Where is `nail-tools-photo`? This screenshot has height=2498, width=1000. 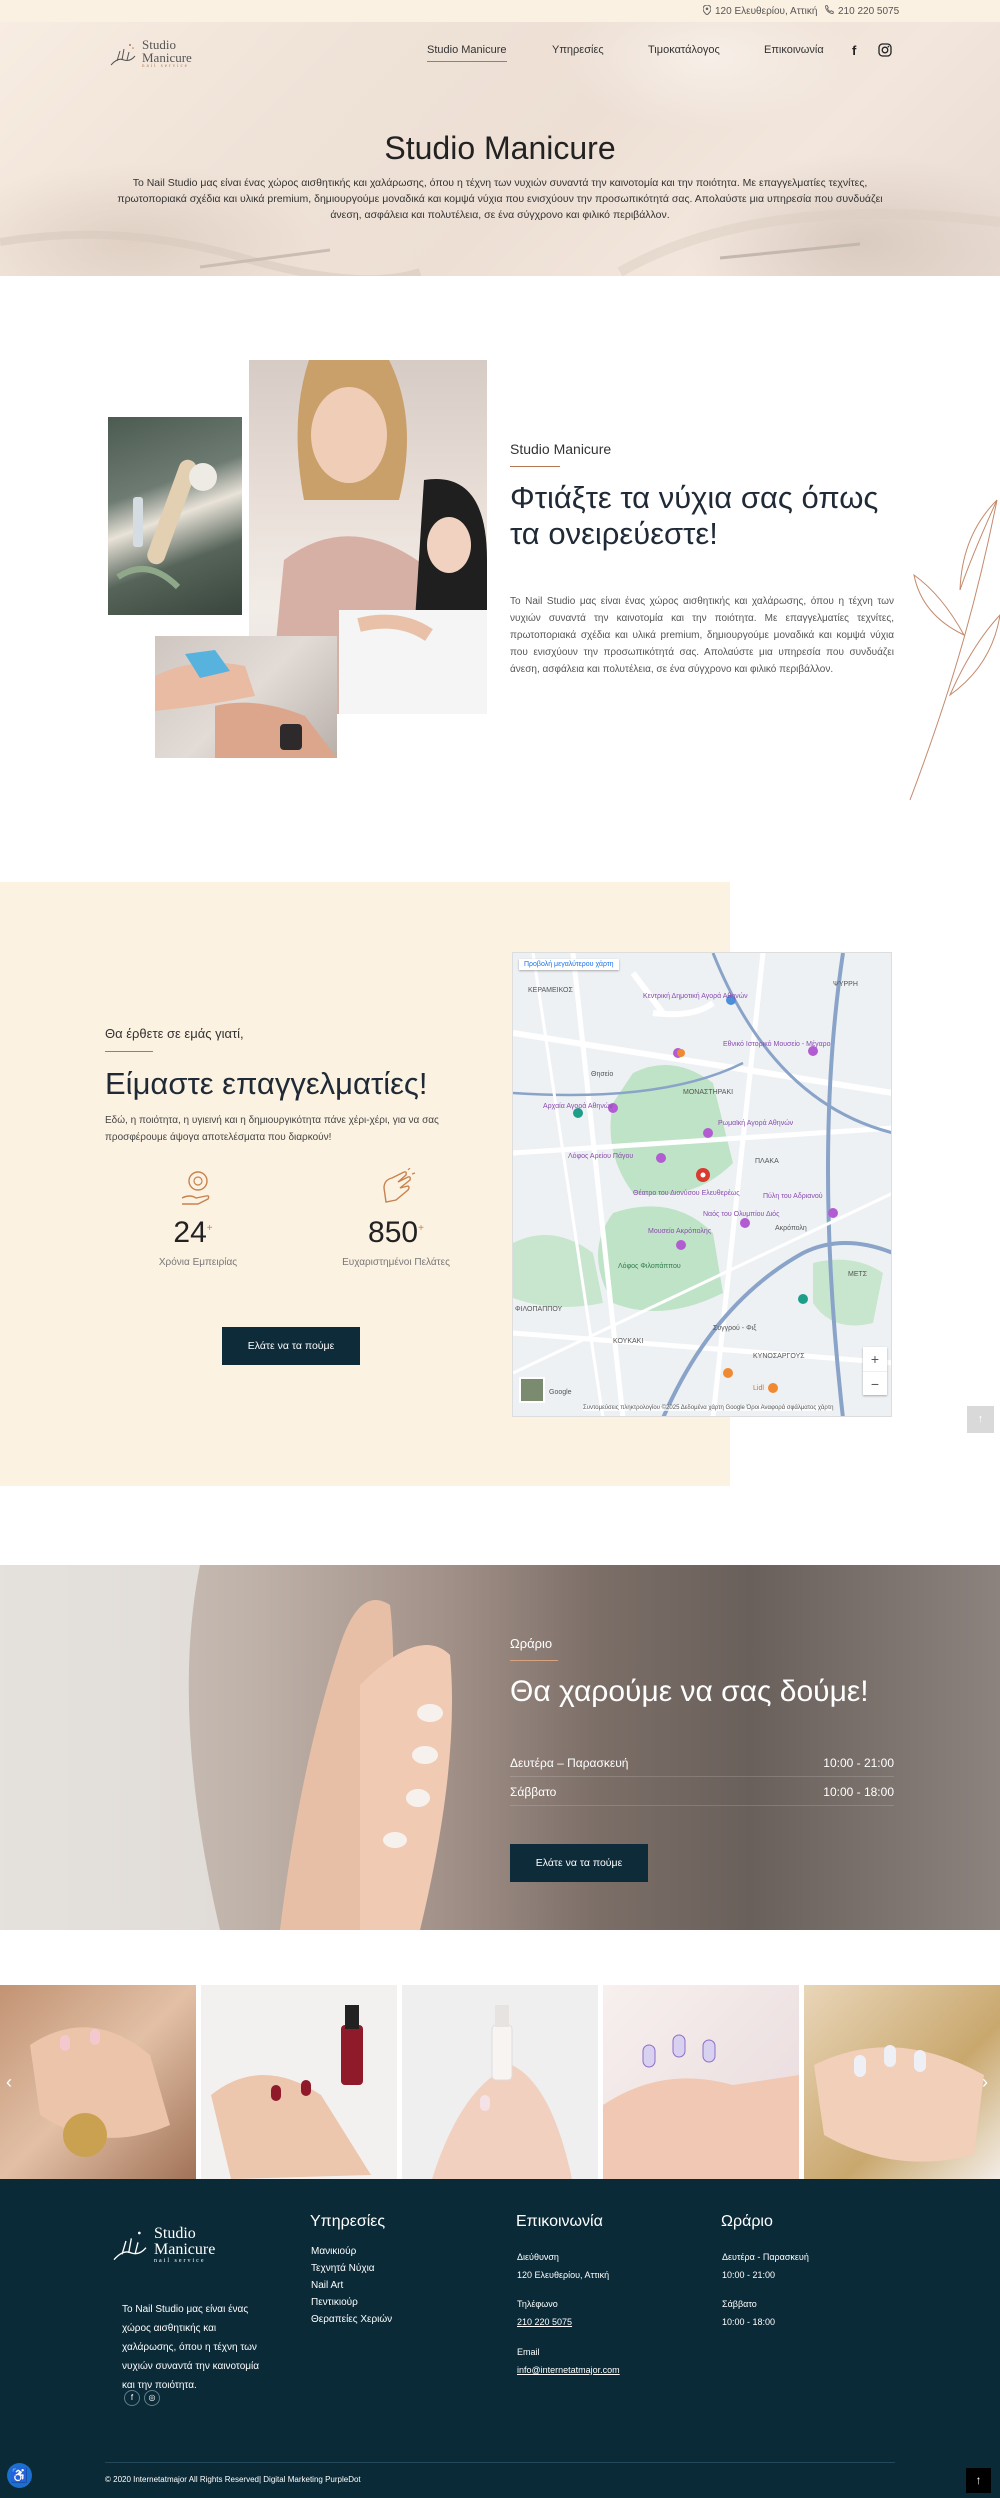
nail-tools-photo is located at coordinates (175, 516).